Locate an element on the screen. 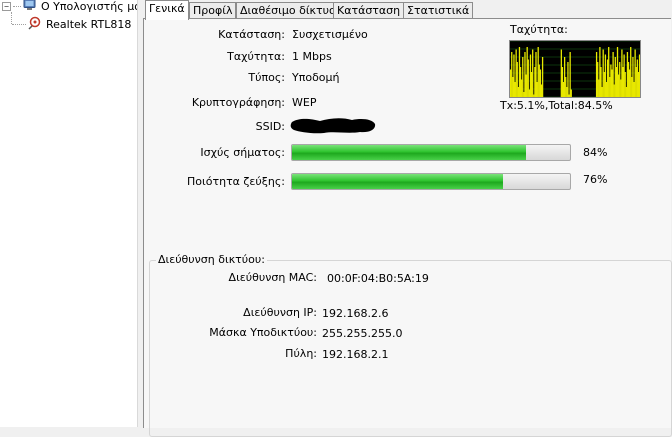  encryption-value: WEP is located at coordinates (304, 102).